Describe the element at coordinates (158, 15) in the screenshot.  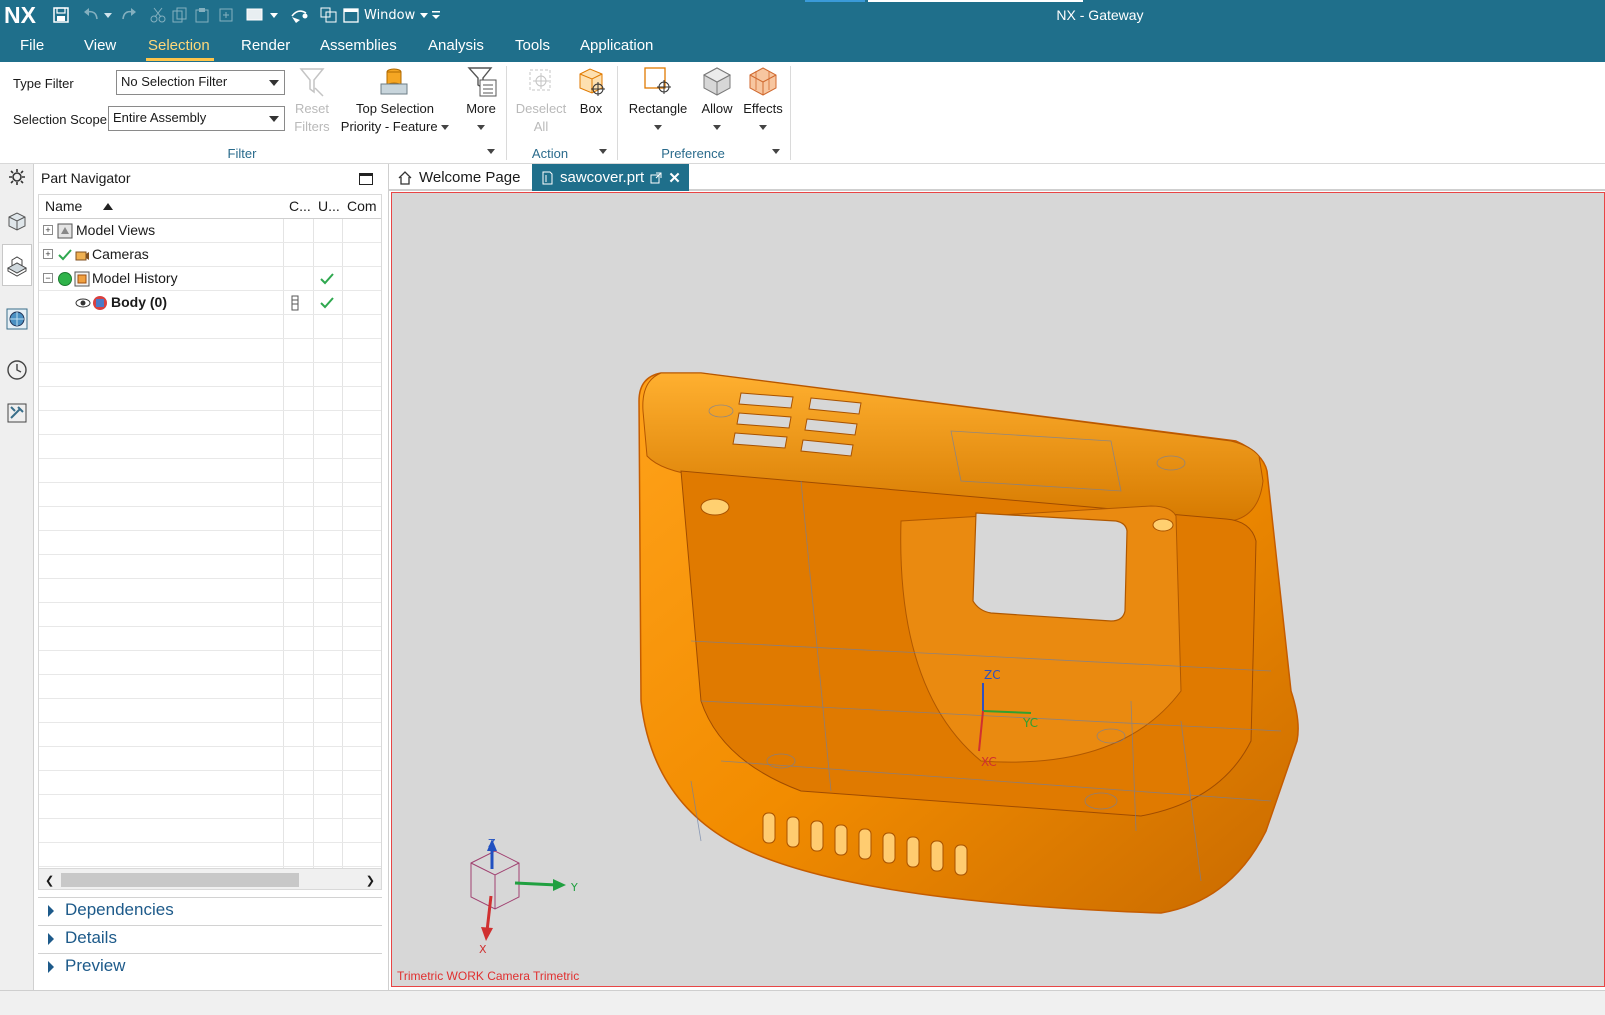
I see `cut-icon` at that location.